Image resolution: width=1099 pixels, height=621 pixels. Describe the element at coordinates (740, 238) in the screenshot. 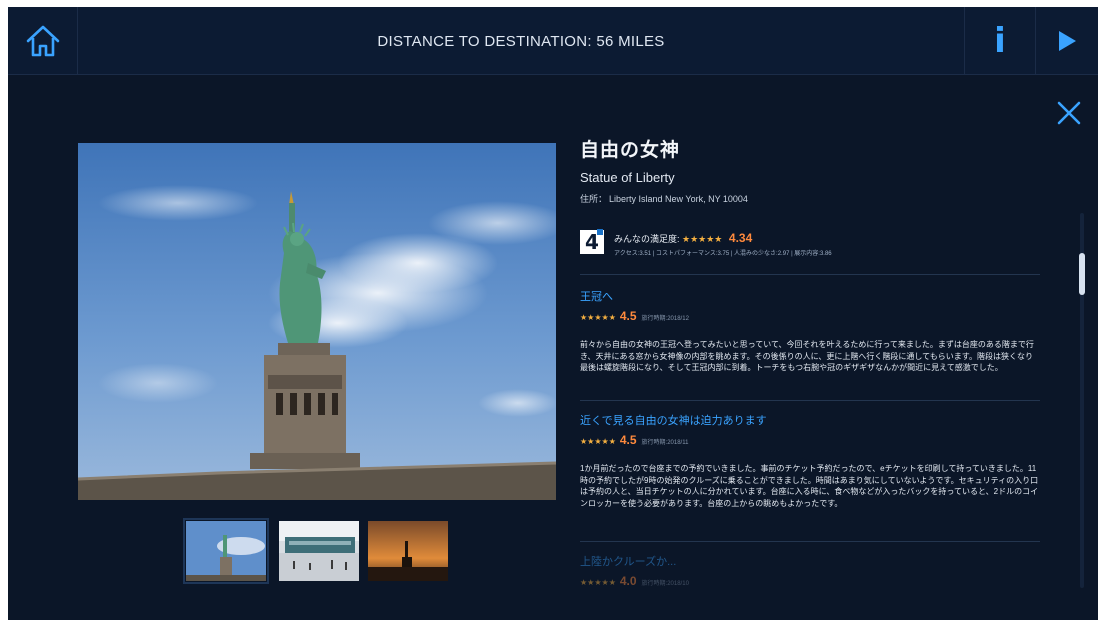

I see `rating-score: 4.34` at that location.